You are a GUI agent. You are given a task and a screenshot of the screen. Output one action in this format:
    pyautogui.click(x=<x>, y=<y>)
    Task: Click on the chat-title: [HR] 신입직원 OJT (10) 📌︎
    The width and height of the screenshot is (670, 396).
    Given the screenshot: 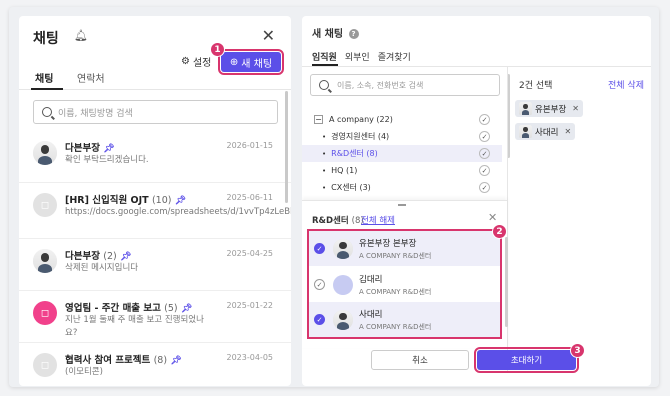 What is the action you would take?
    pyautogui.click(x=125, y=199)
    